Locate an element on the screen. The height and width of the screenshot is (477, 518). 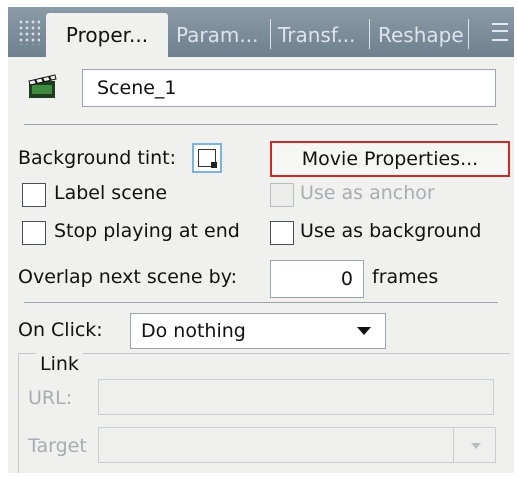
link-group-label: Link is located at coordinates (59, 364).